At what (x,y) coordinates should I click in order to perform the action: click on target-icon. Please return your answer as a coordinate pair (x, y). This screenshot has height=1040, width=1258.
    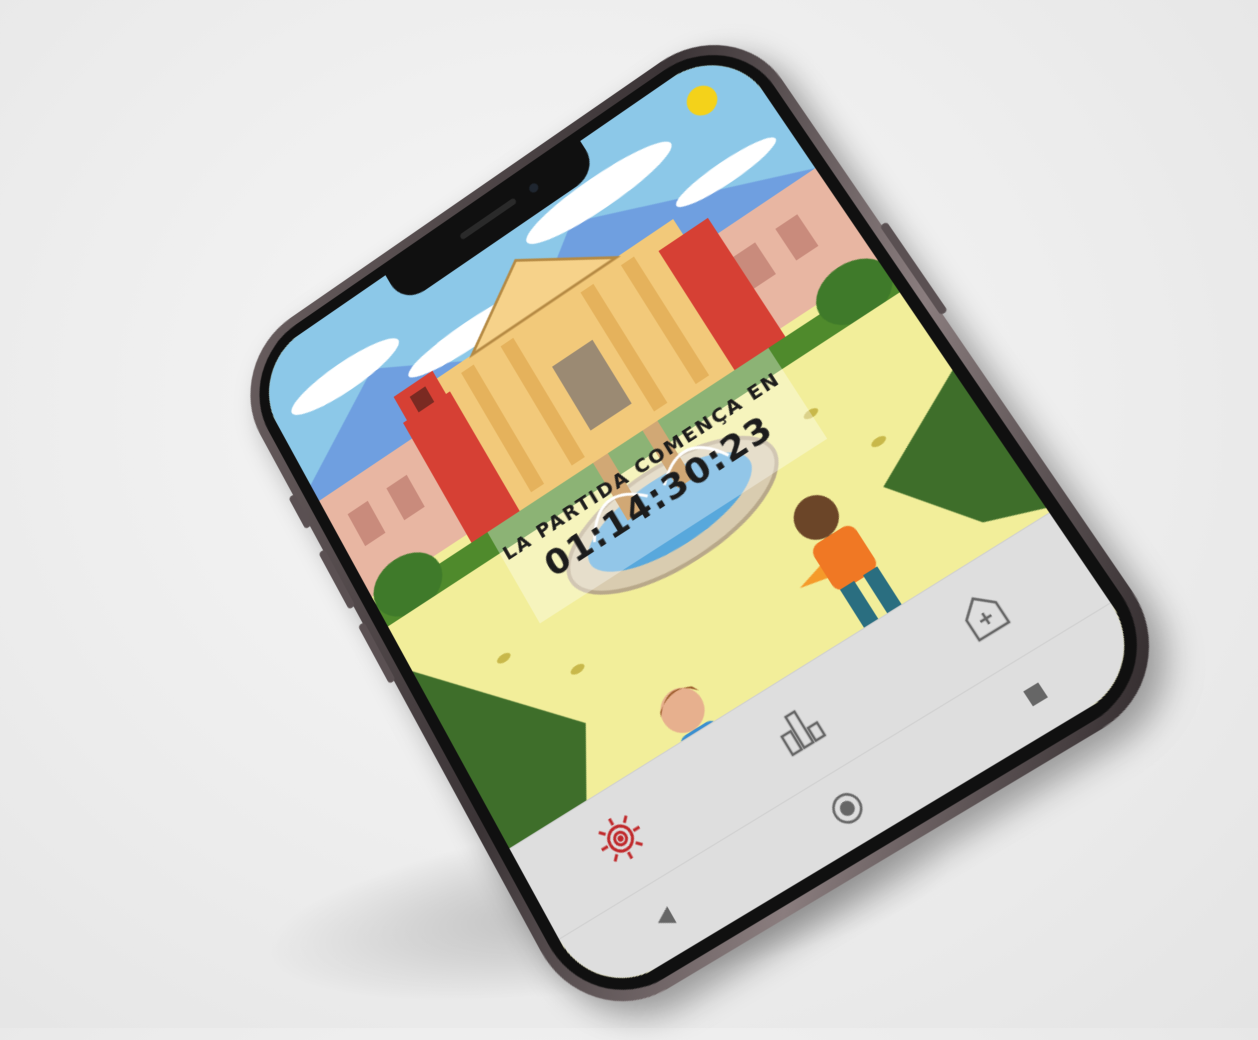
    Looking at the image, I should click on (621, 838).